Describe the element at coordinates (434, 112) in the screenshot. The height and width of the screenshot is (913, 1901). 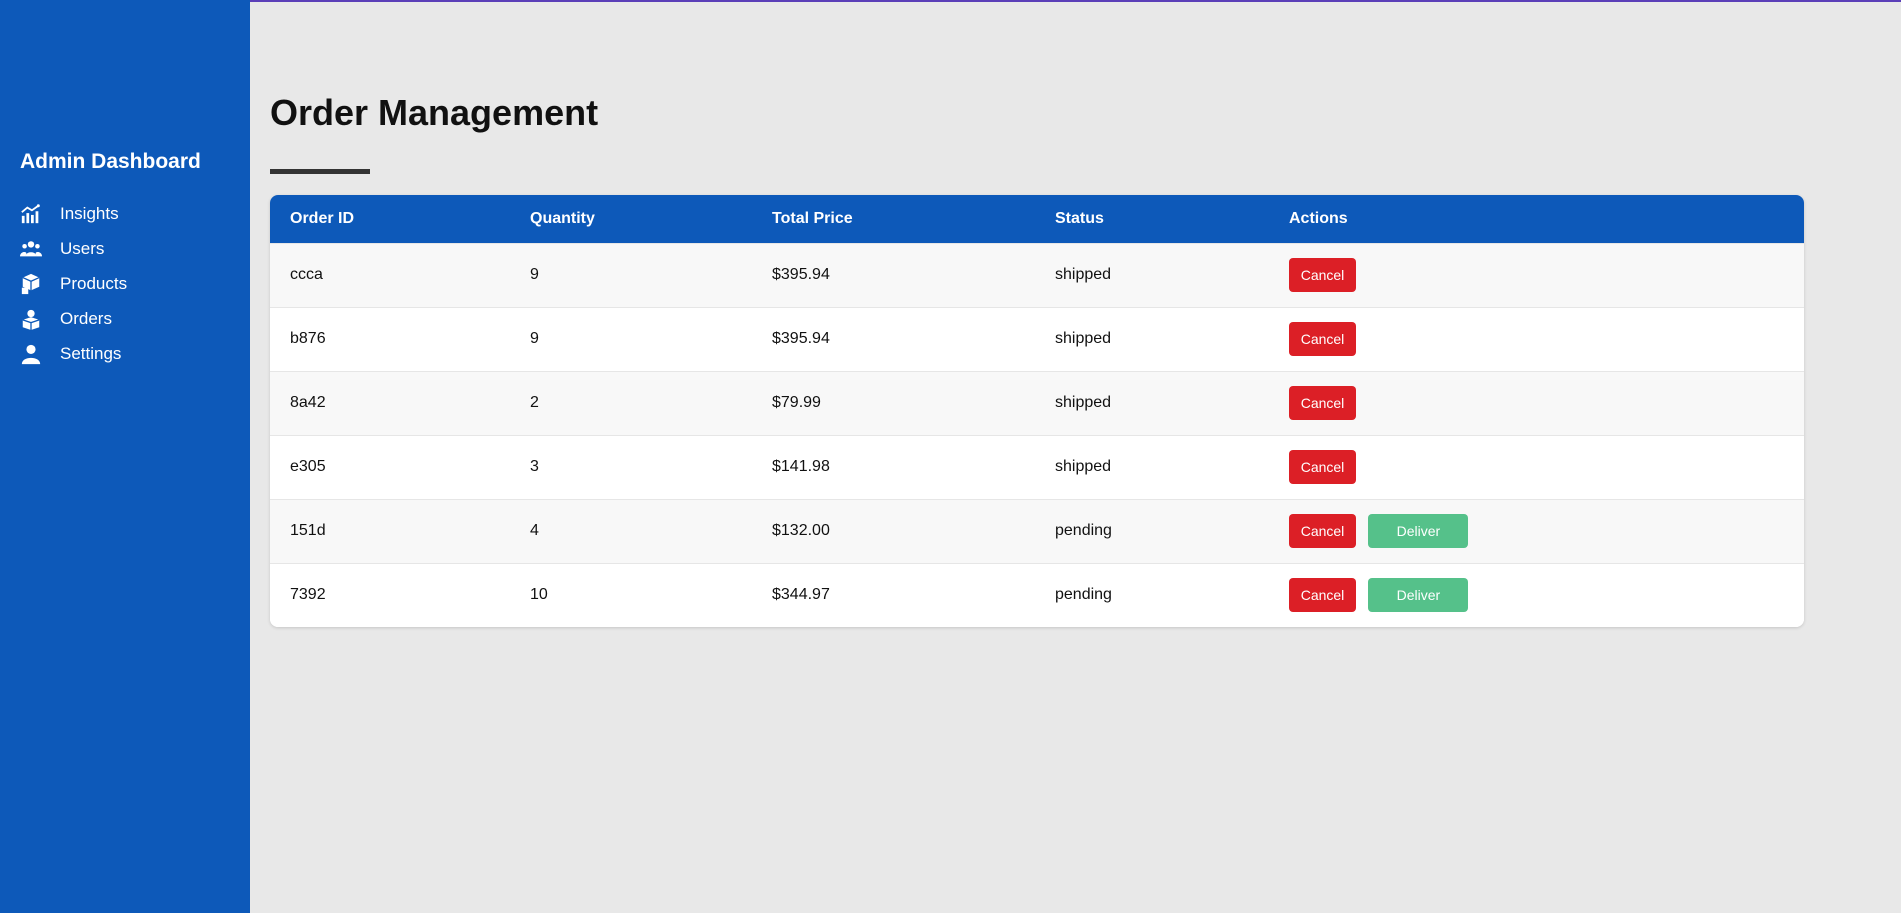
I see `page-title: Order Management` at that location.